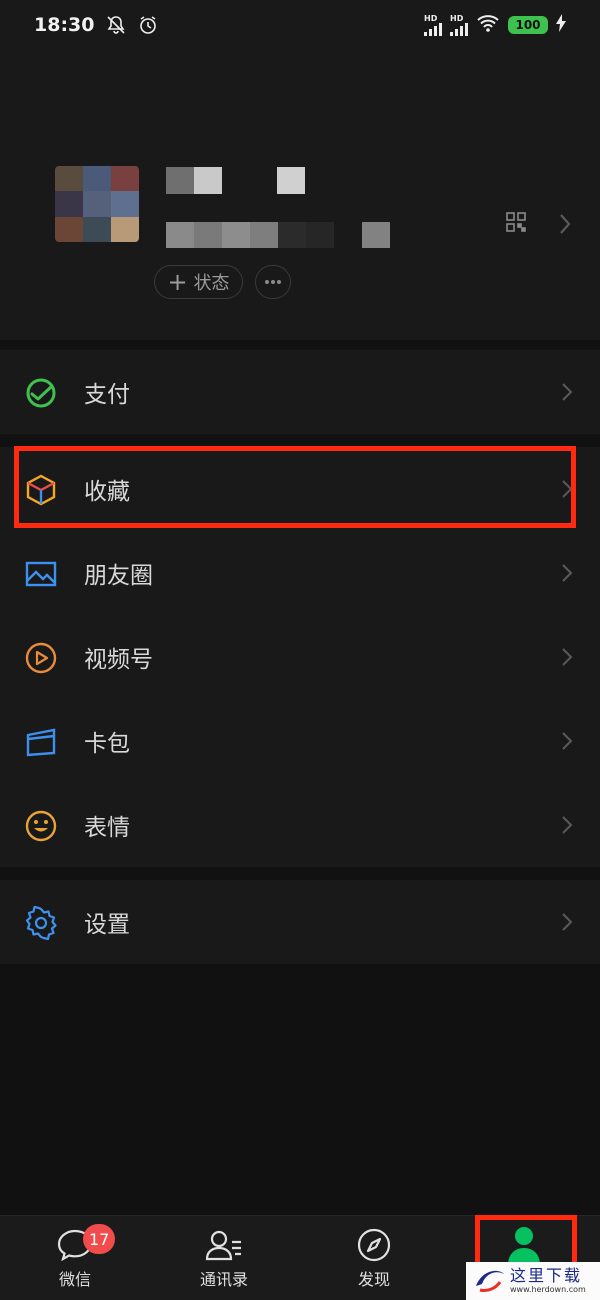 The image size is (600, 1300). What do you see at coordinates (118, 576) in the screenshot?
I see `menu-label-moments: 朋友圈` at bounding box center [118, 576].